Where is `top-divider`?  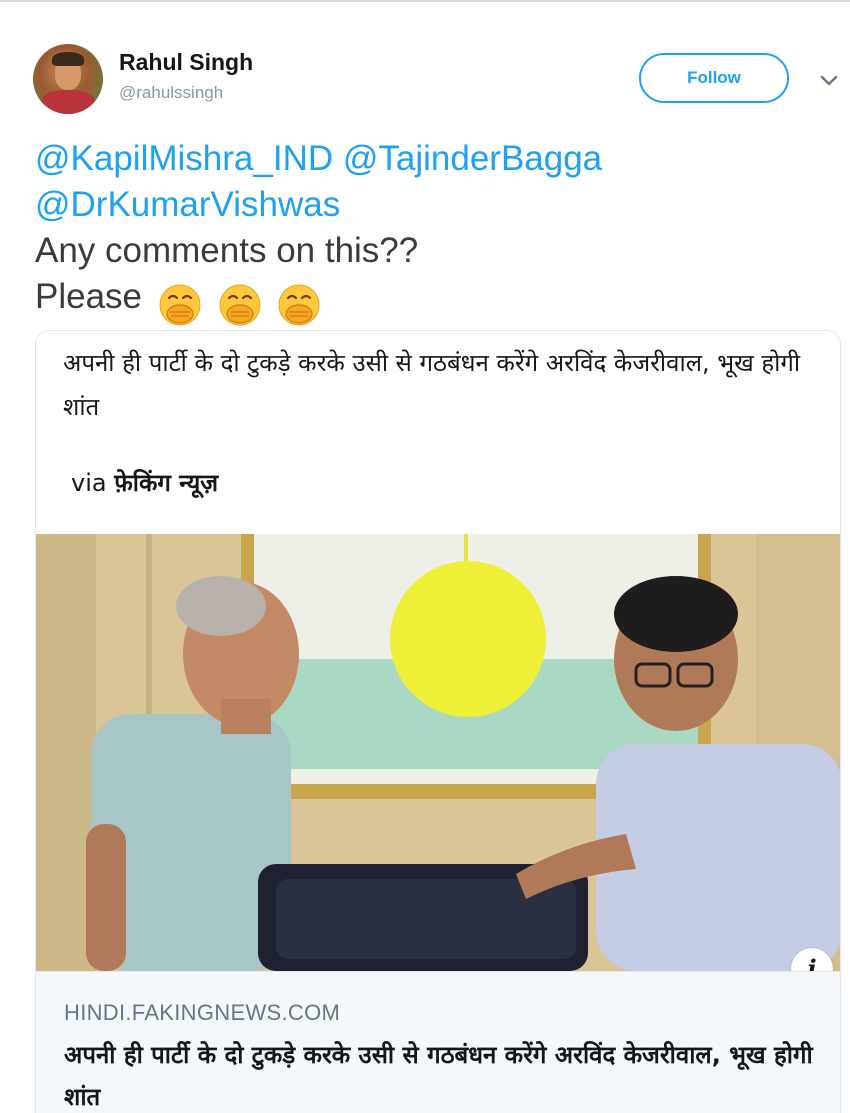 top-divider is located at coordinates (425, 1).